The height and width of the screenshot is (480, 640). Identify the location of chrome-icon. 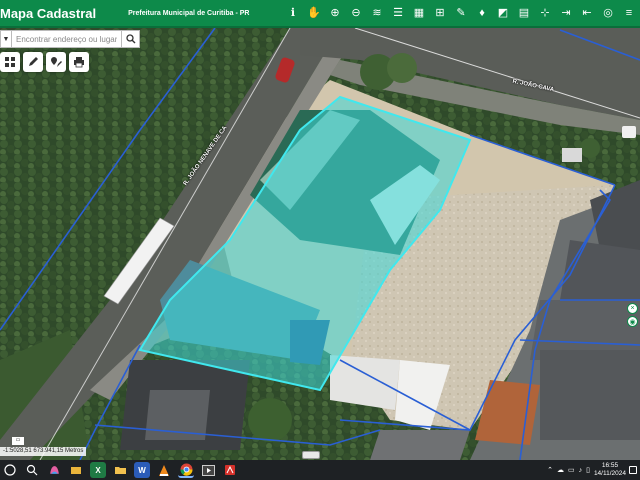
(186, 470).